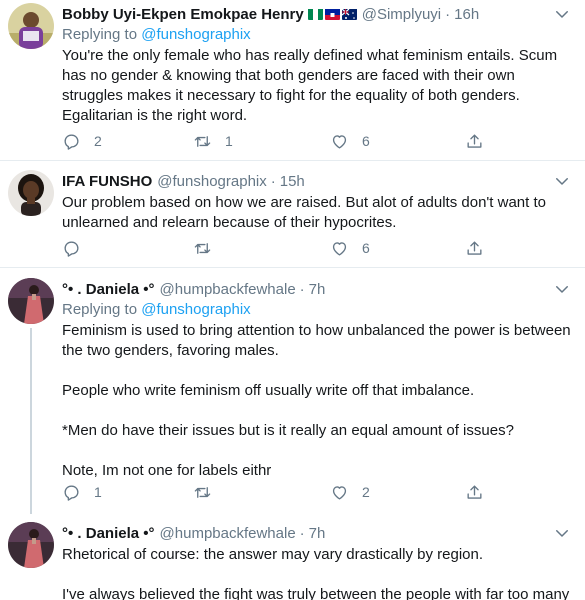 The width and height of the screenshot is (585, 600). I want to click on flag-emojis, so click(332, 14).